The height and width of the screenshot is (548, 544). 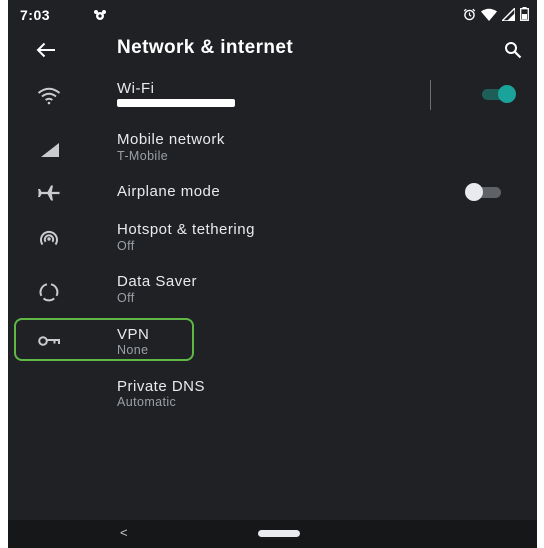 What do you see at coordinates (469, 14) in the screenshot?
I see `alarm-icon` at bounding box center [469, 14].